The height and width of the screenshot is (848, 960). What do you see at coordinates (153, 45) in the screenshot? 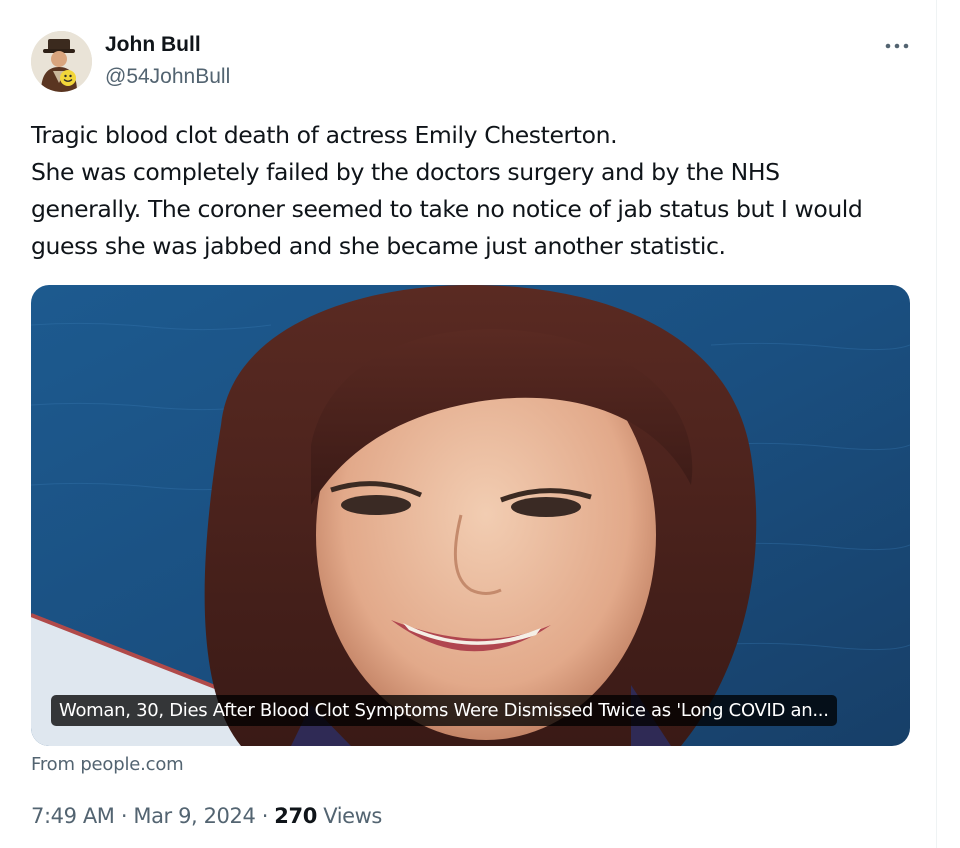
I see `author-name: John Bull` at bounding box center [153, 45].